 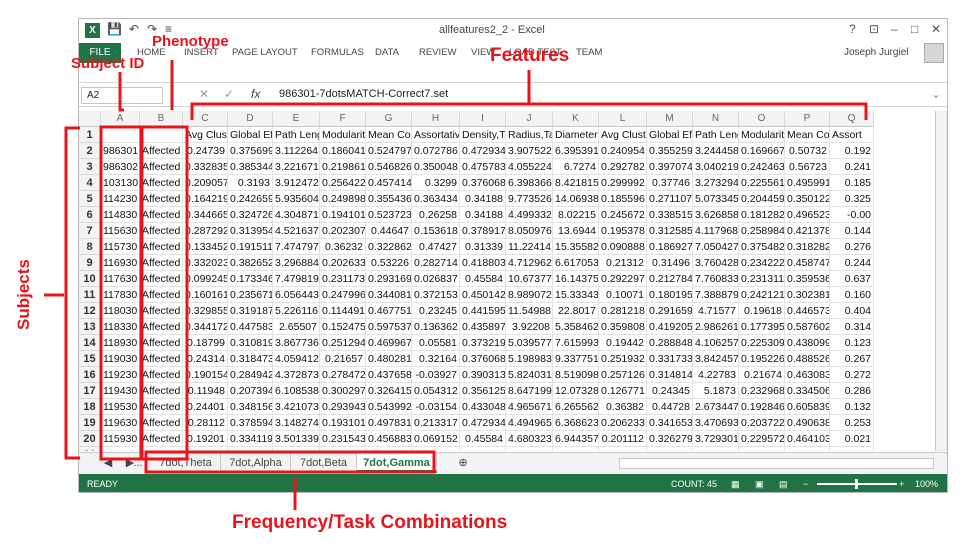 What do you see at coordinates (716, 279) in the screenshot?
I see `feature-cell: 7.760833` at bounding box center [716, 279].